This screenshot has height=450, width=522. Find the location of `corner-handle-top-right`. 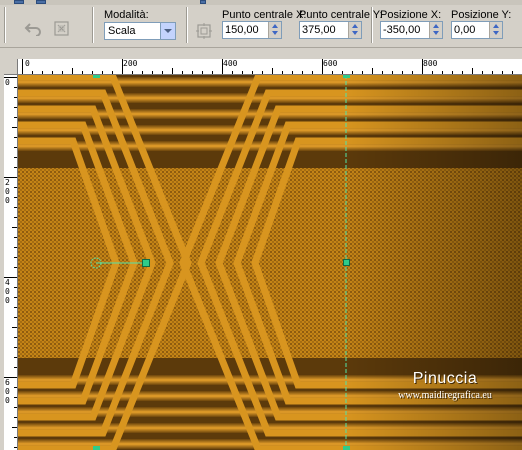

corner-handle-top-right is located at coordinates (346, 76).